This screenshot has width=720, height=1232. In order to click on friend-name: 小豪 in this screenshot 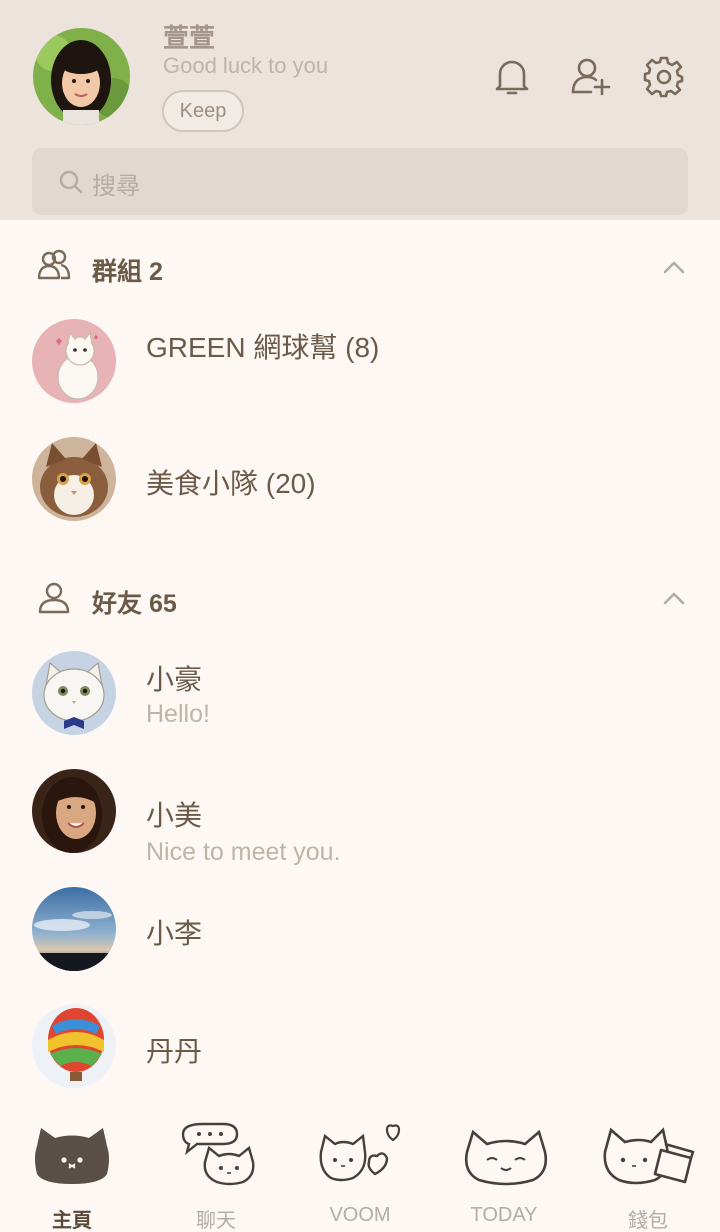, I will do `click(174, 678)`.